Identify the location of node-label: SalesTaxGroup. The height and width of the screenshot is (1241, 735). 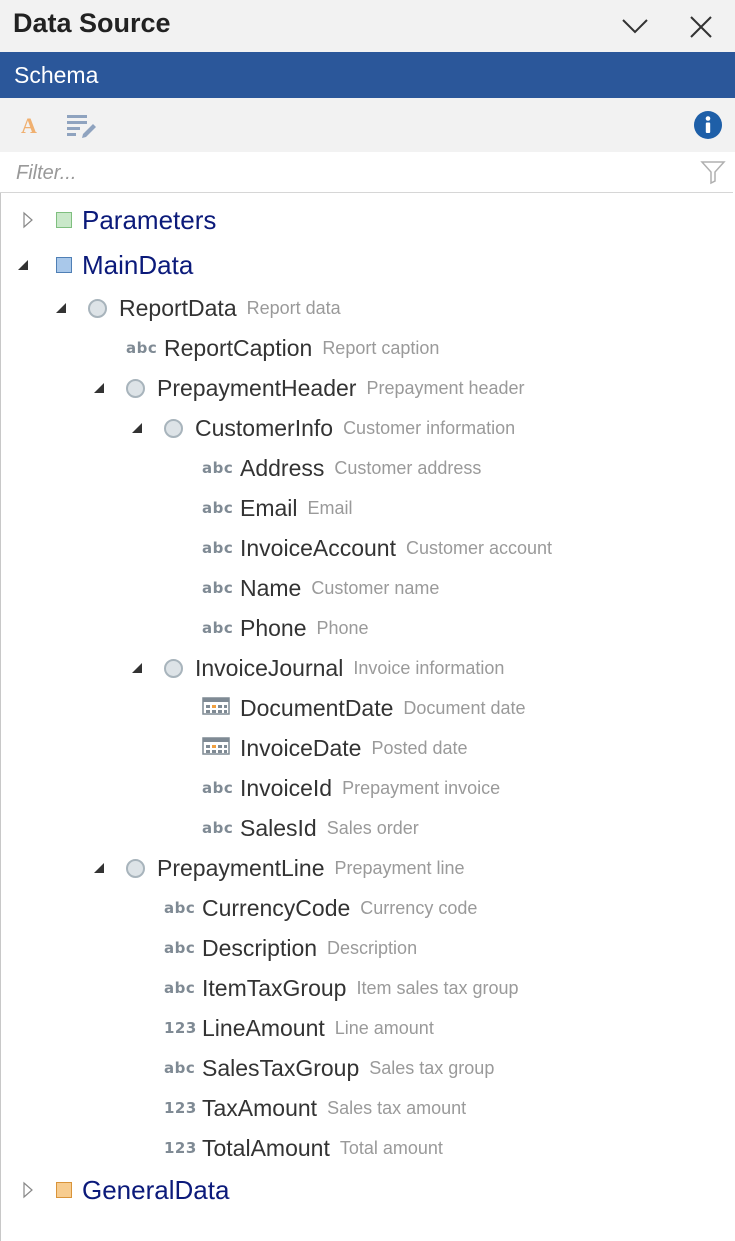
(281, 1067).